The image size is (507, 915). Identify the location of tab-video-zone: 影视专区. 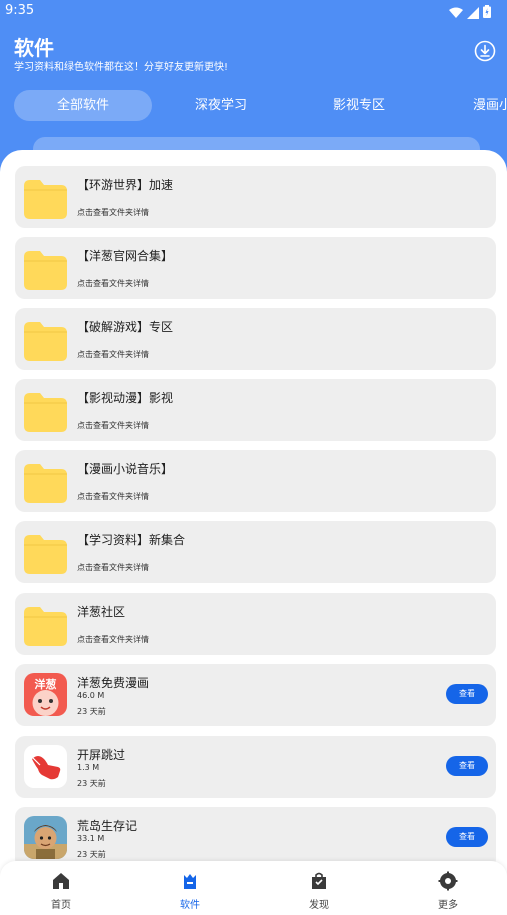
(359, 105).